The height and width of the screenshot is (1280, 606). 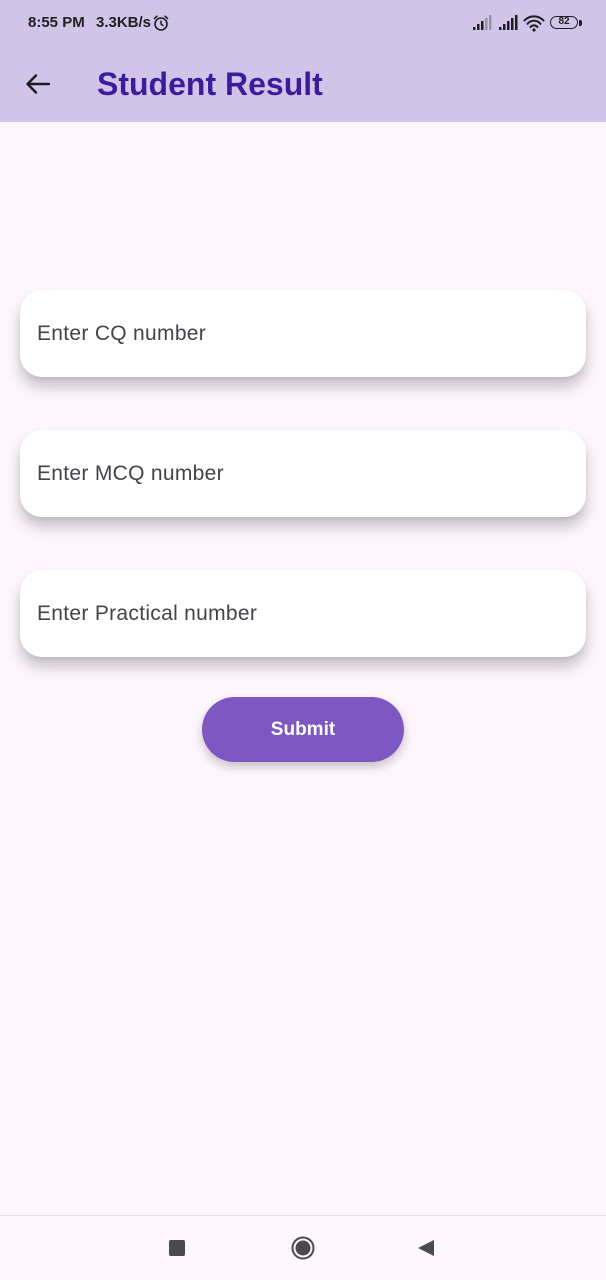 What do you see at coordinates (124, 22) in the screenshot?
I see `network-speed: 3.3KB/s` at bounding box center [124, 22].